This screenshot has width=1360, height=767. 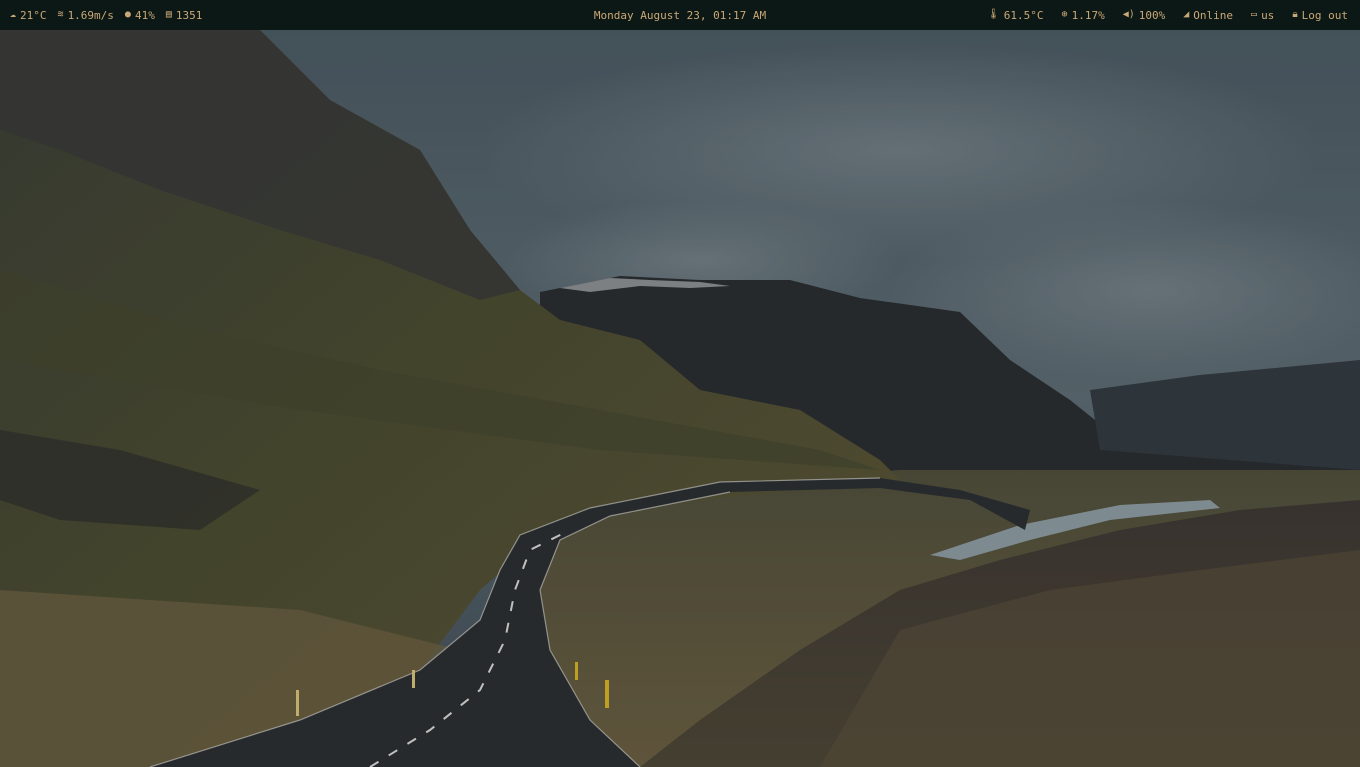 What do you see at coordinates (189, 15) in the screenshot?
I see `updates-count: 1351` at bounding box center [189, 15].